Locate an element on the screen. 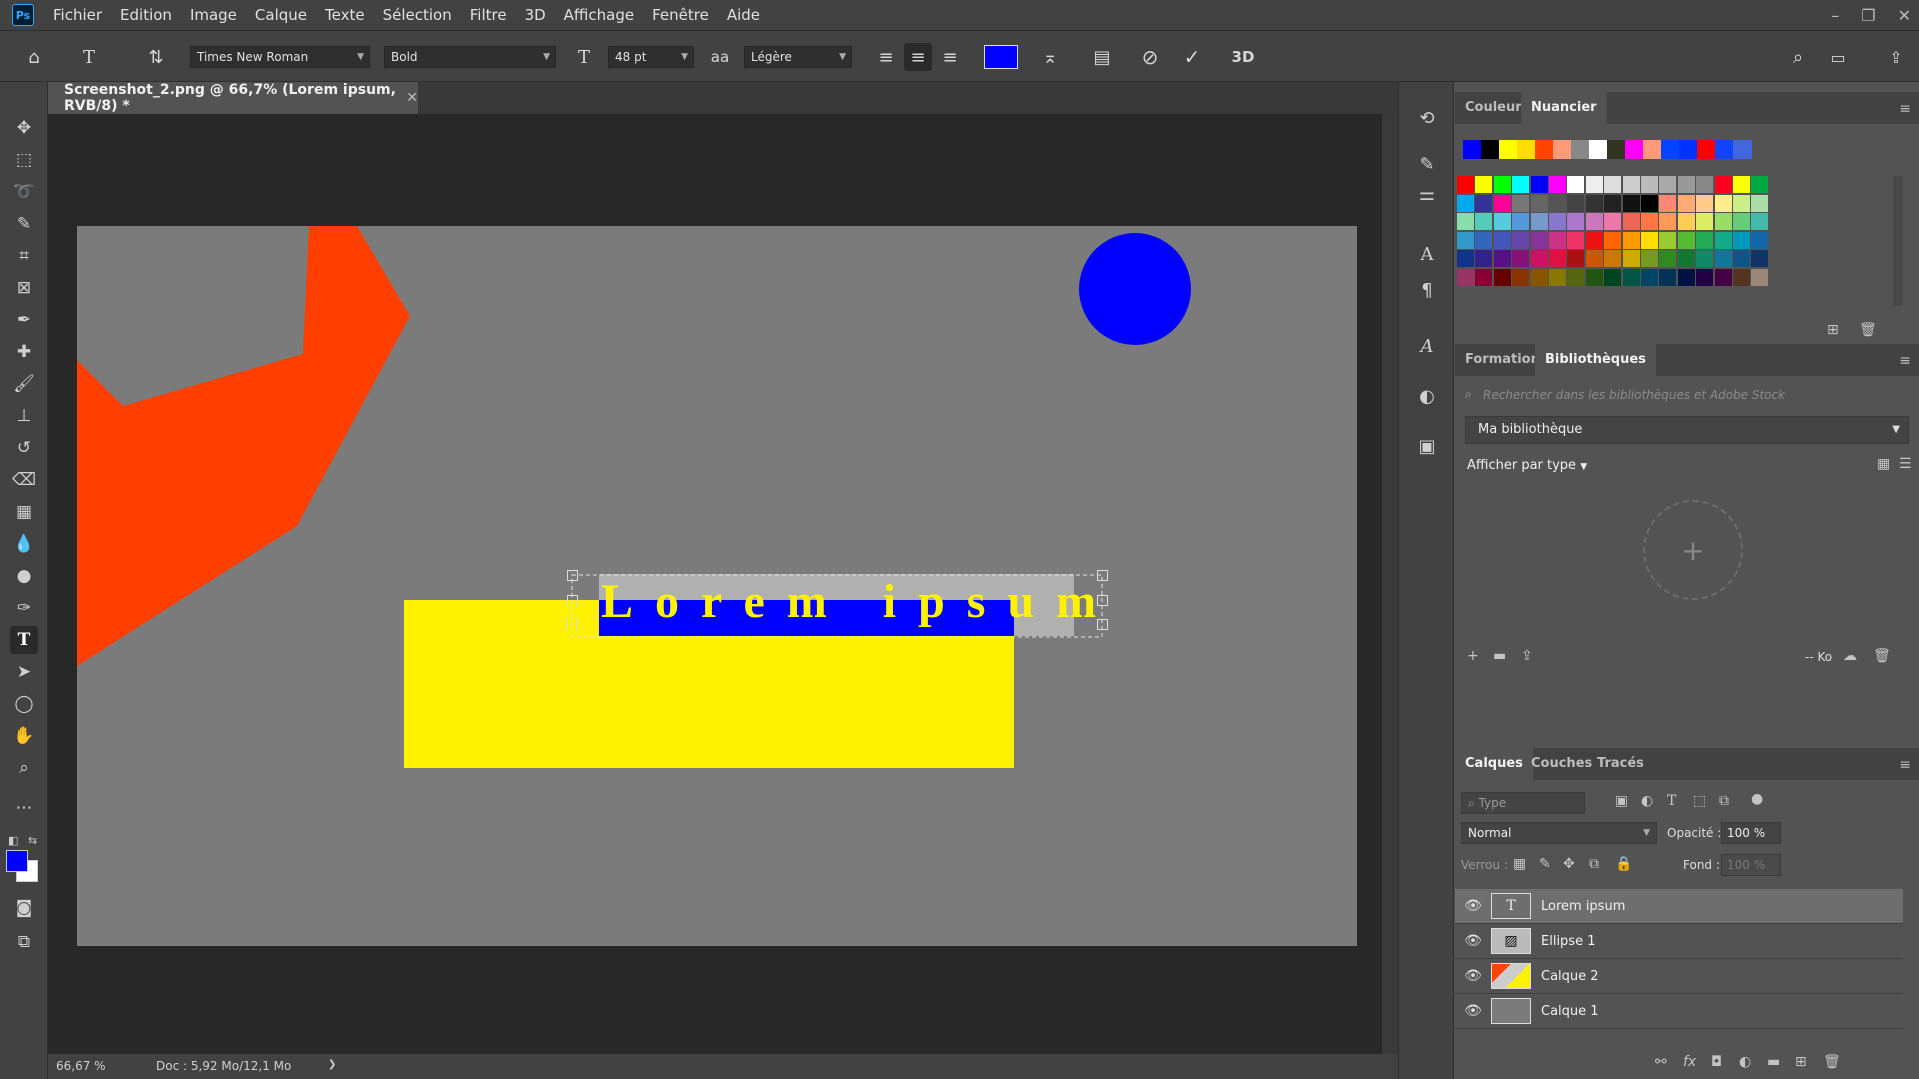 Image resolution: width=1919 pixels, height=1079 pixels. share-icon: ⇪ is located at coordinates (1896, 57).